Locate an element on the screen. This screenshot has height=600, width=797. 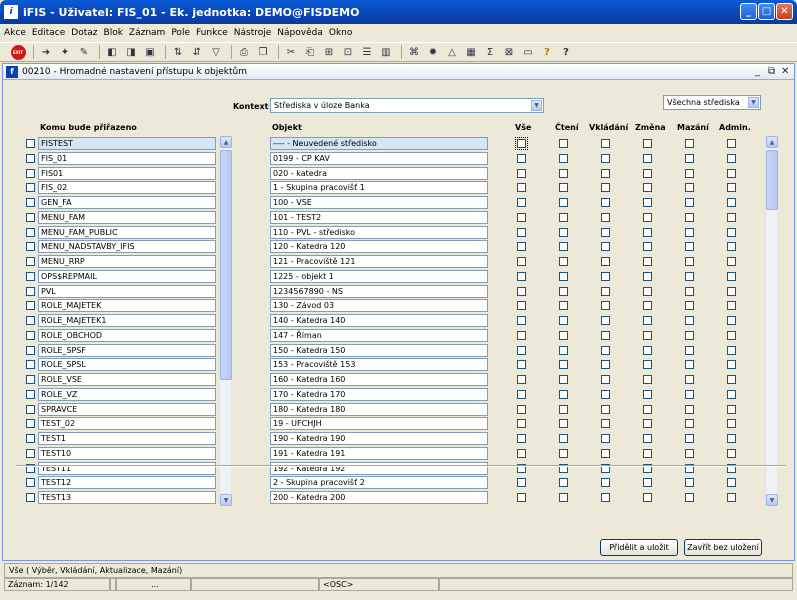
assignee-field: TEST11 is located at coordinates (127, 468).